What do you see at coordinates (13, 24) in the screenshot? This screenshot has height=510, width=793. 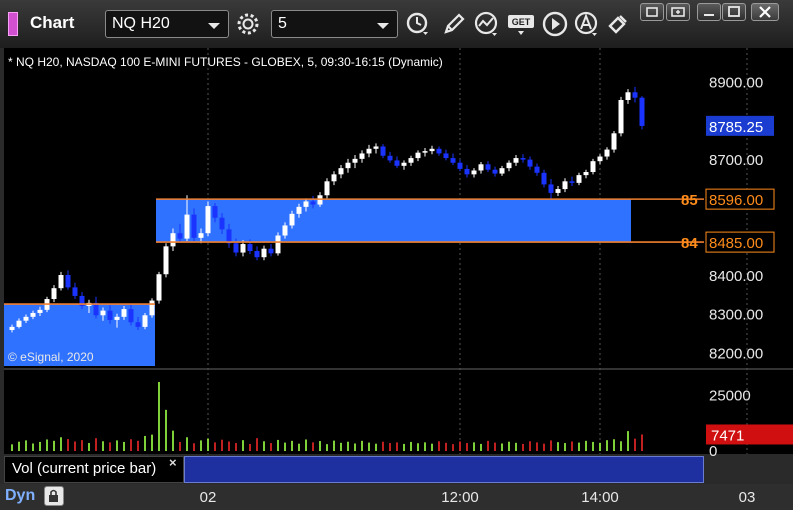 I see `chart-window-icon` at bounding box center [13, 24].